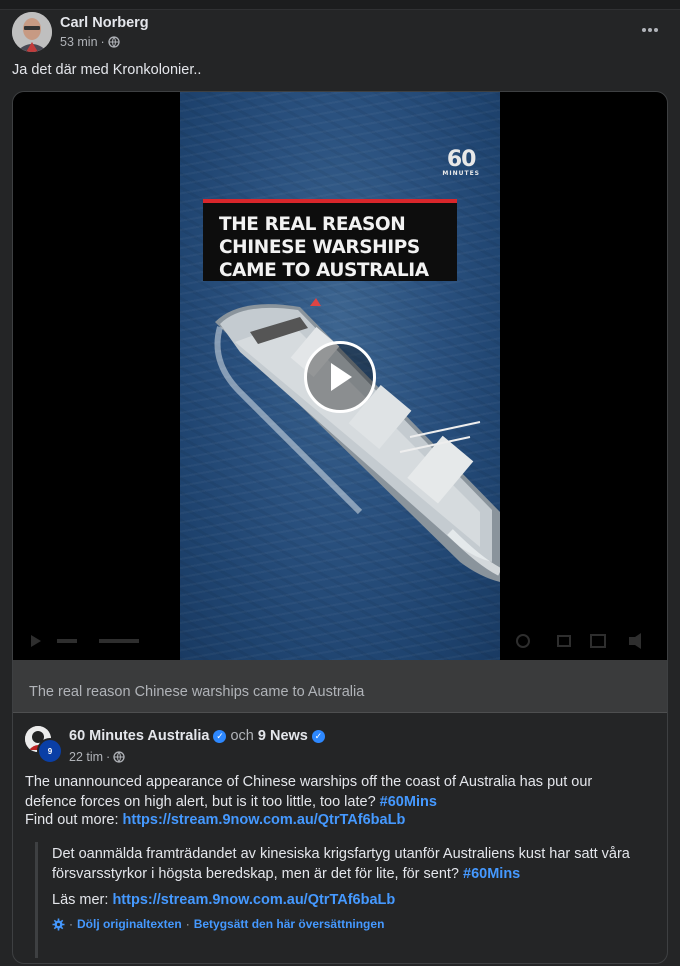  What do you see at coordinates (119, 641) in the screenshot?
I see `control-progress-icon` at bounding box center [119, 641].